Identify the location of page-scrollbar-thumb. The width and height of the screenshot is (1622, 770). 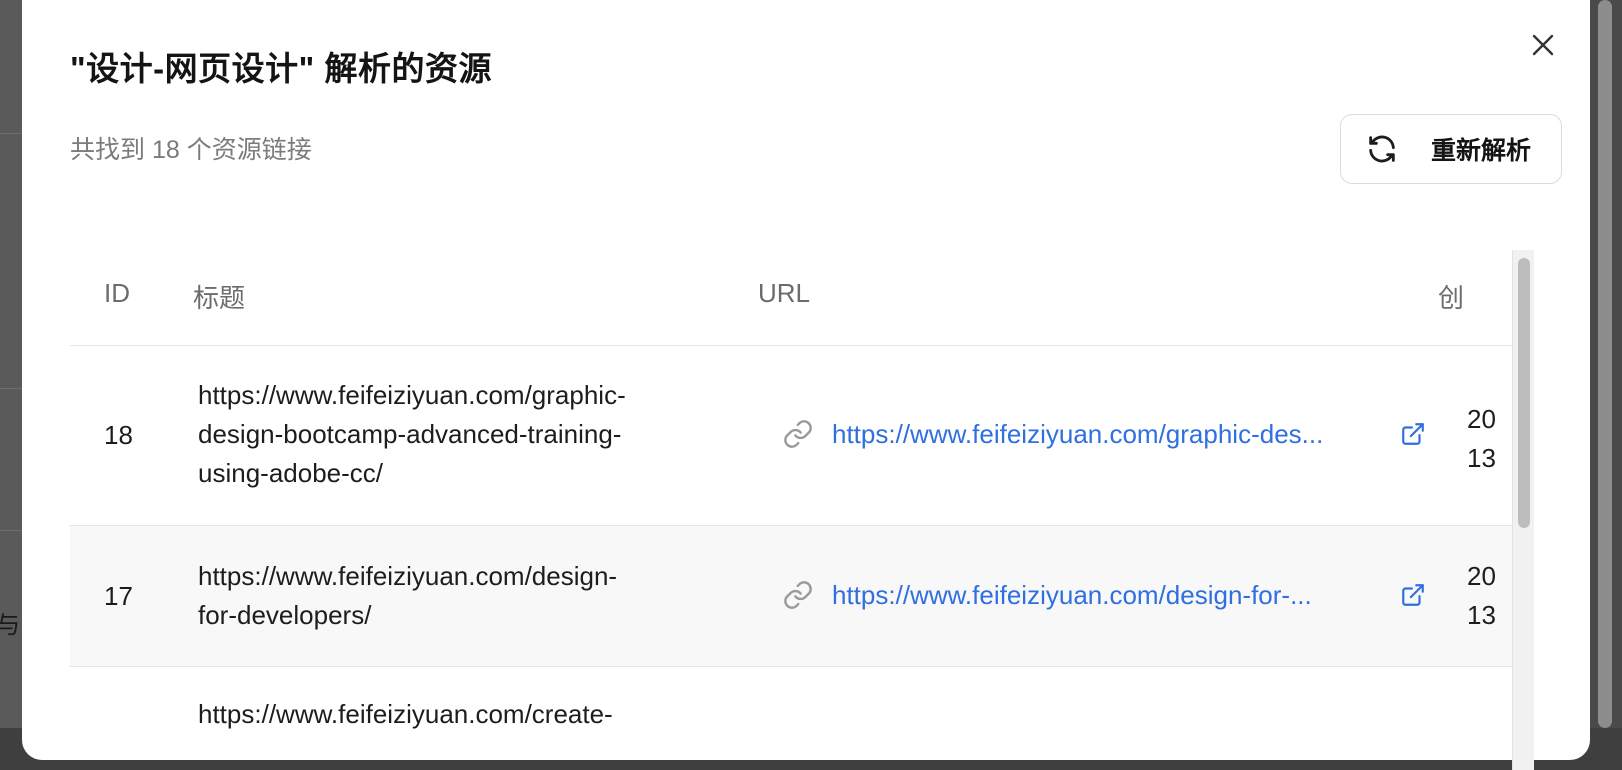
(1605, 364).